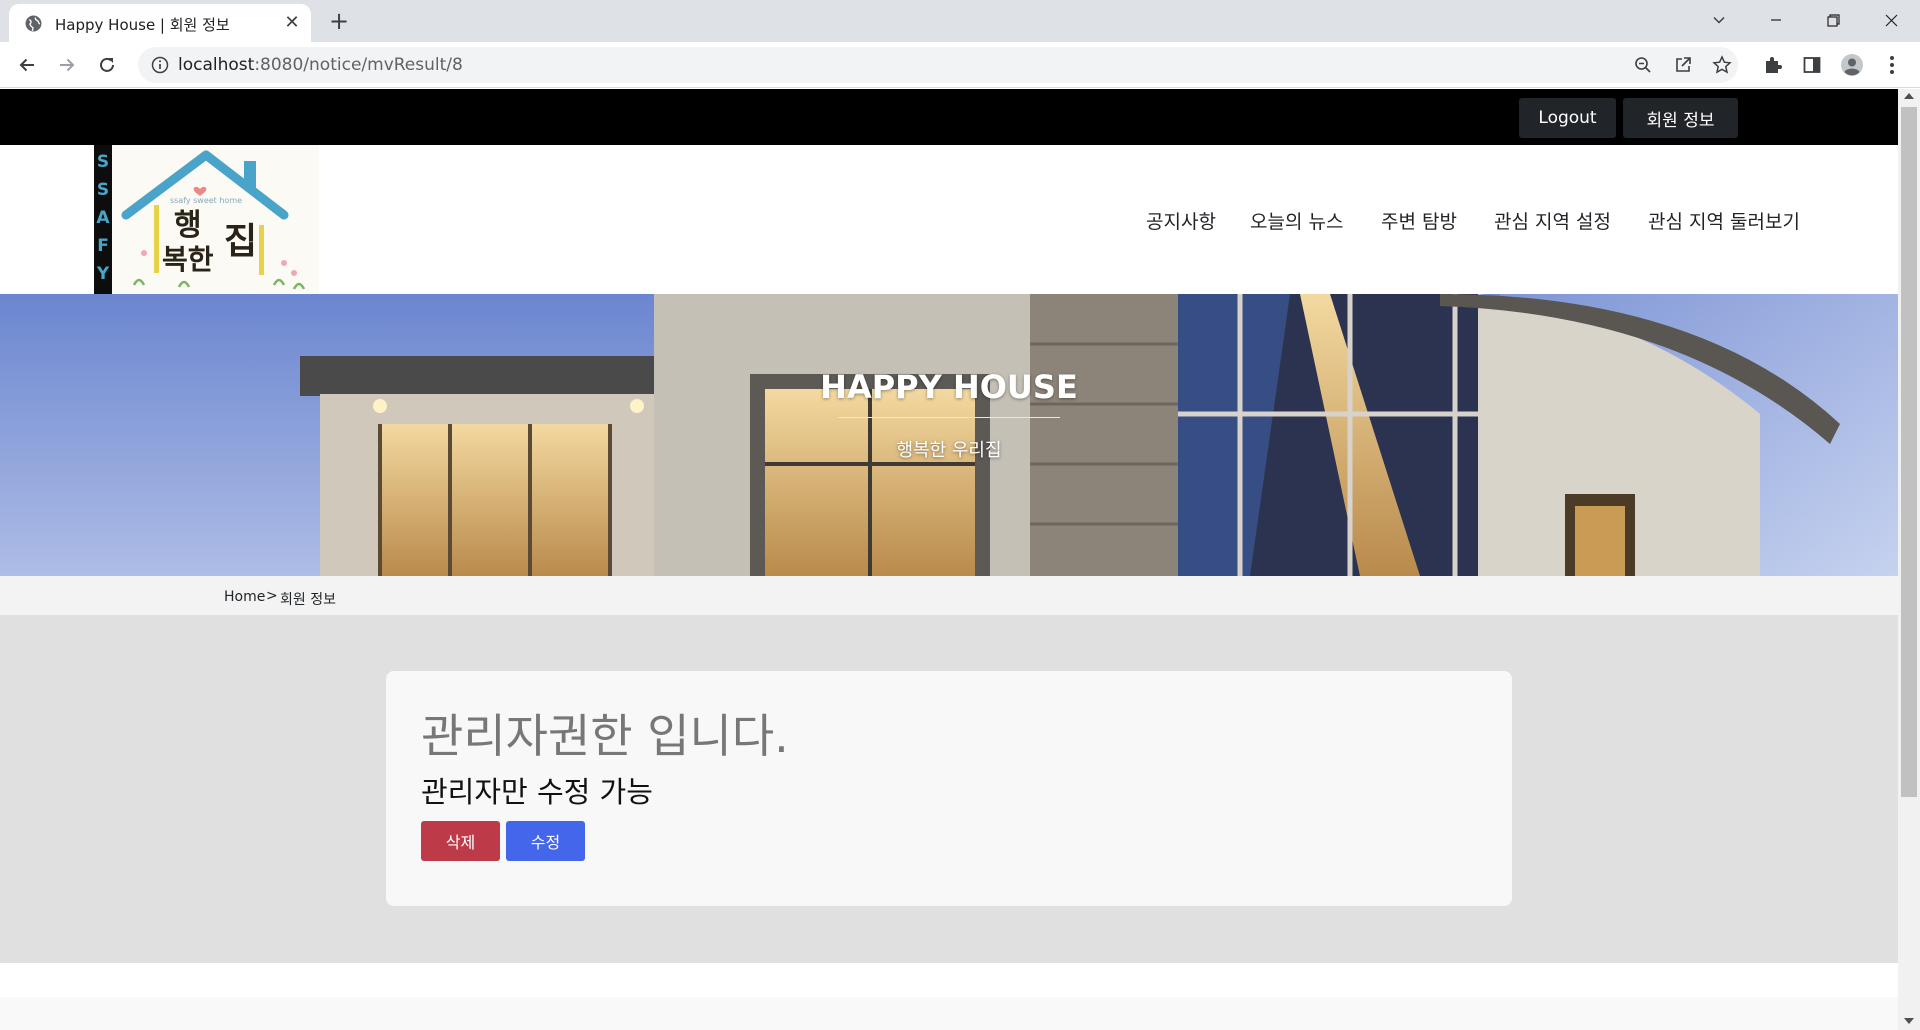 The height and width of the screenshot is (1030, 1920). I want to click on admin-card: 관리자권한 입니다. 관리자만 수정 가능 삭제 수정, so click(949, 788).